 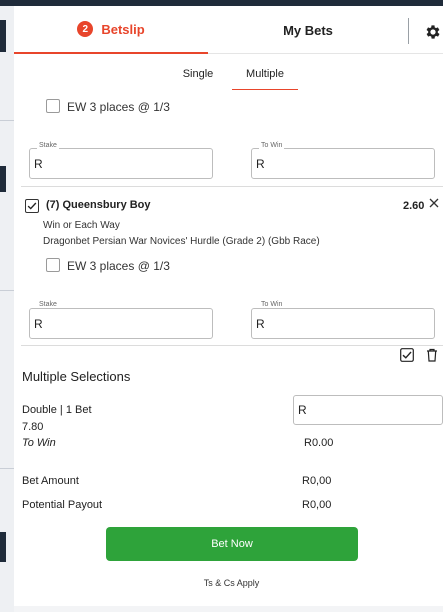 I want to click on trash-icon, so click(x=432, y=355).